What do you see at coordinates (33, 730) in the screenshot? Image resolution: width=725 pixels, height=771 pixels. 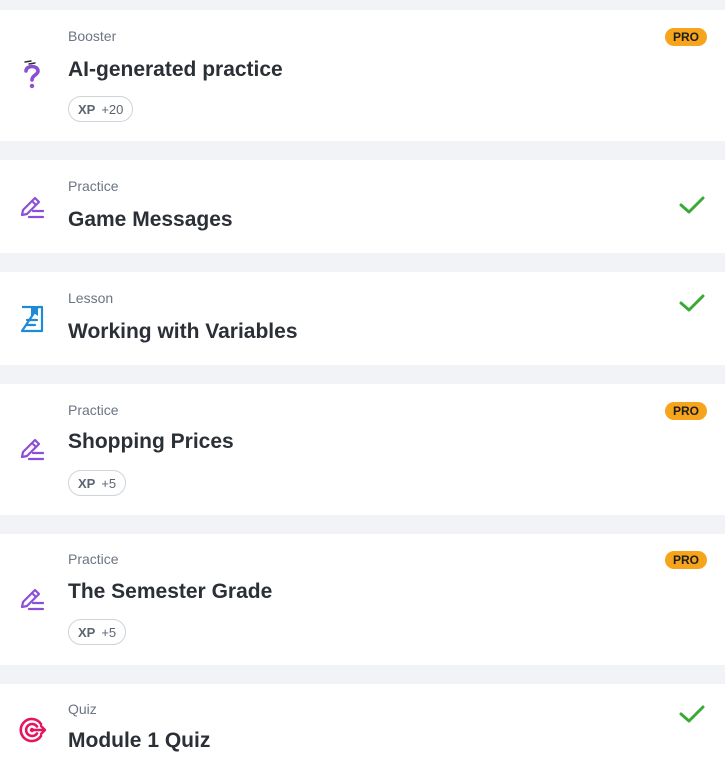 I see `target-icon` at bounding box center [33, 730].